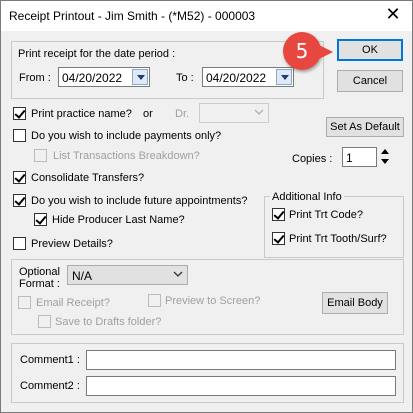  What do you see at coordinates (148, 114) in the screenshot?
I see `or-label: or` at bounding box center [148, 114].